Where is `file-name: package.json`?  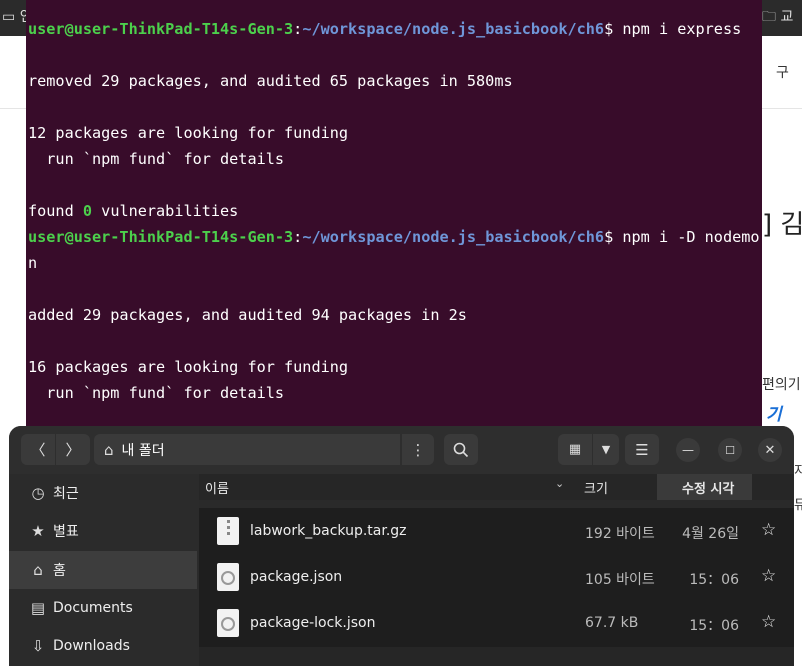
file-name: package.json is located at coordinates (296, 577).